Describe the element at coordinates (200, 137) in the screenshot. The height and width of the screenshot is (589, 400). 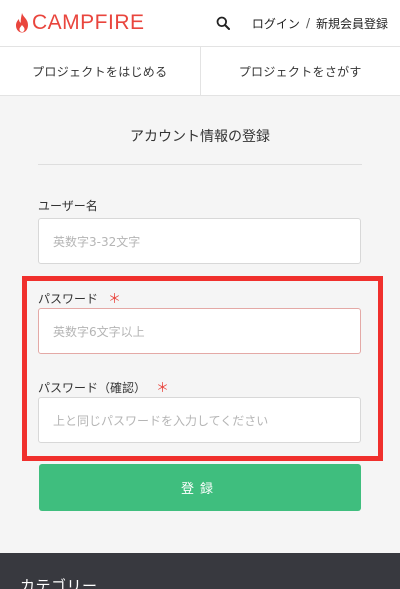
I see `form-title: アカウント情報の登録` at that location.